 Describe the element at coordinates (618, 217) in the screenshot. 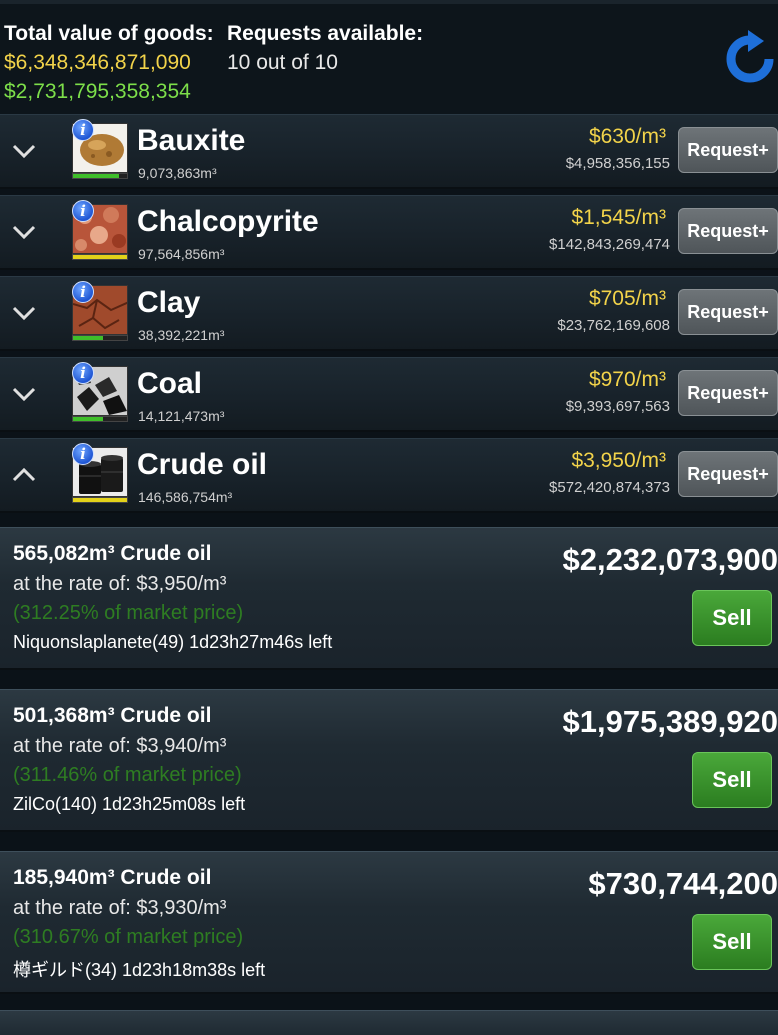

I see `resource-price: $1,545/m³` at that location.